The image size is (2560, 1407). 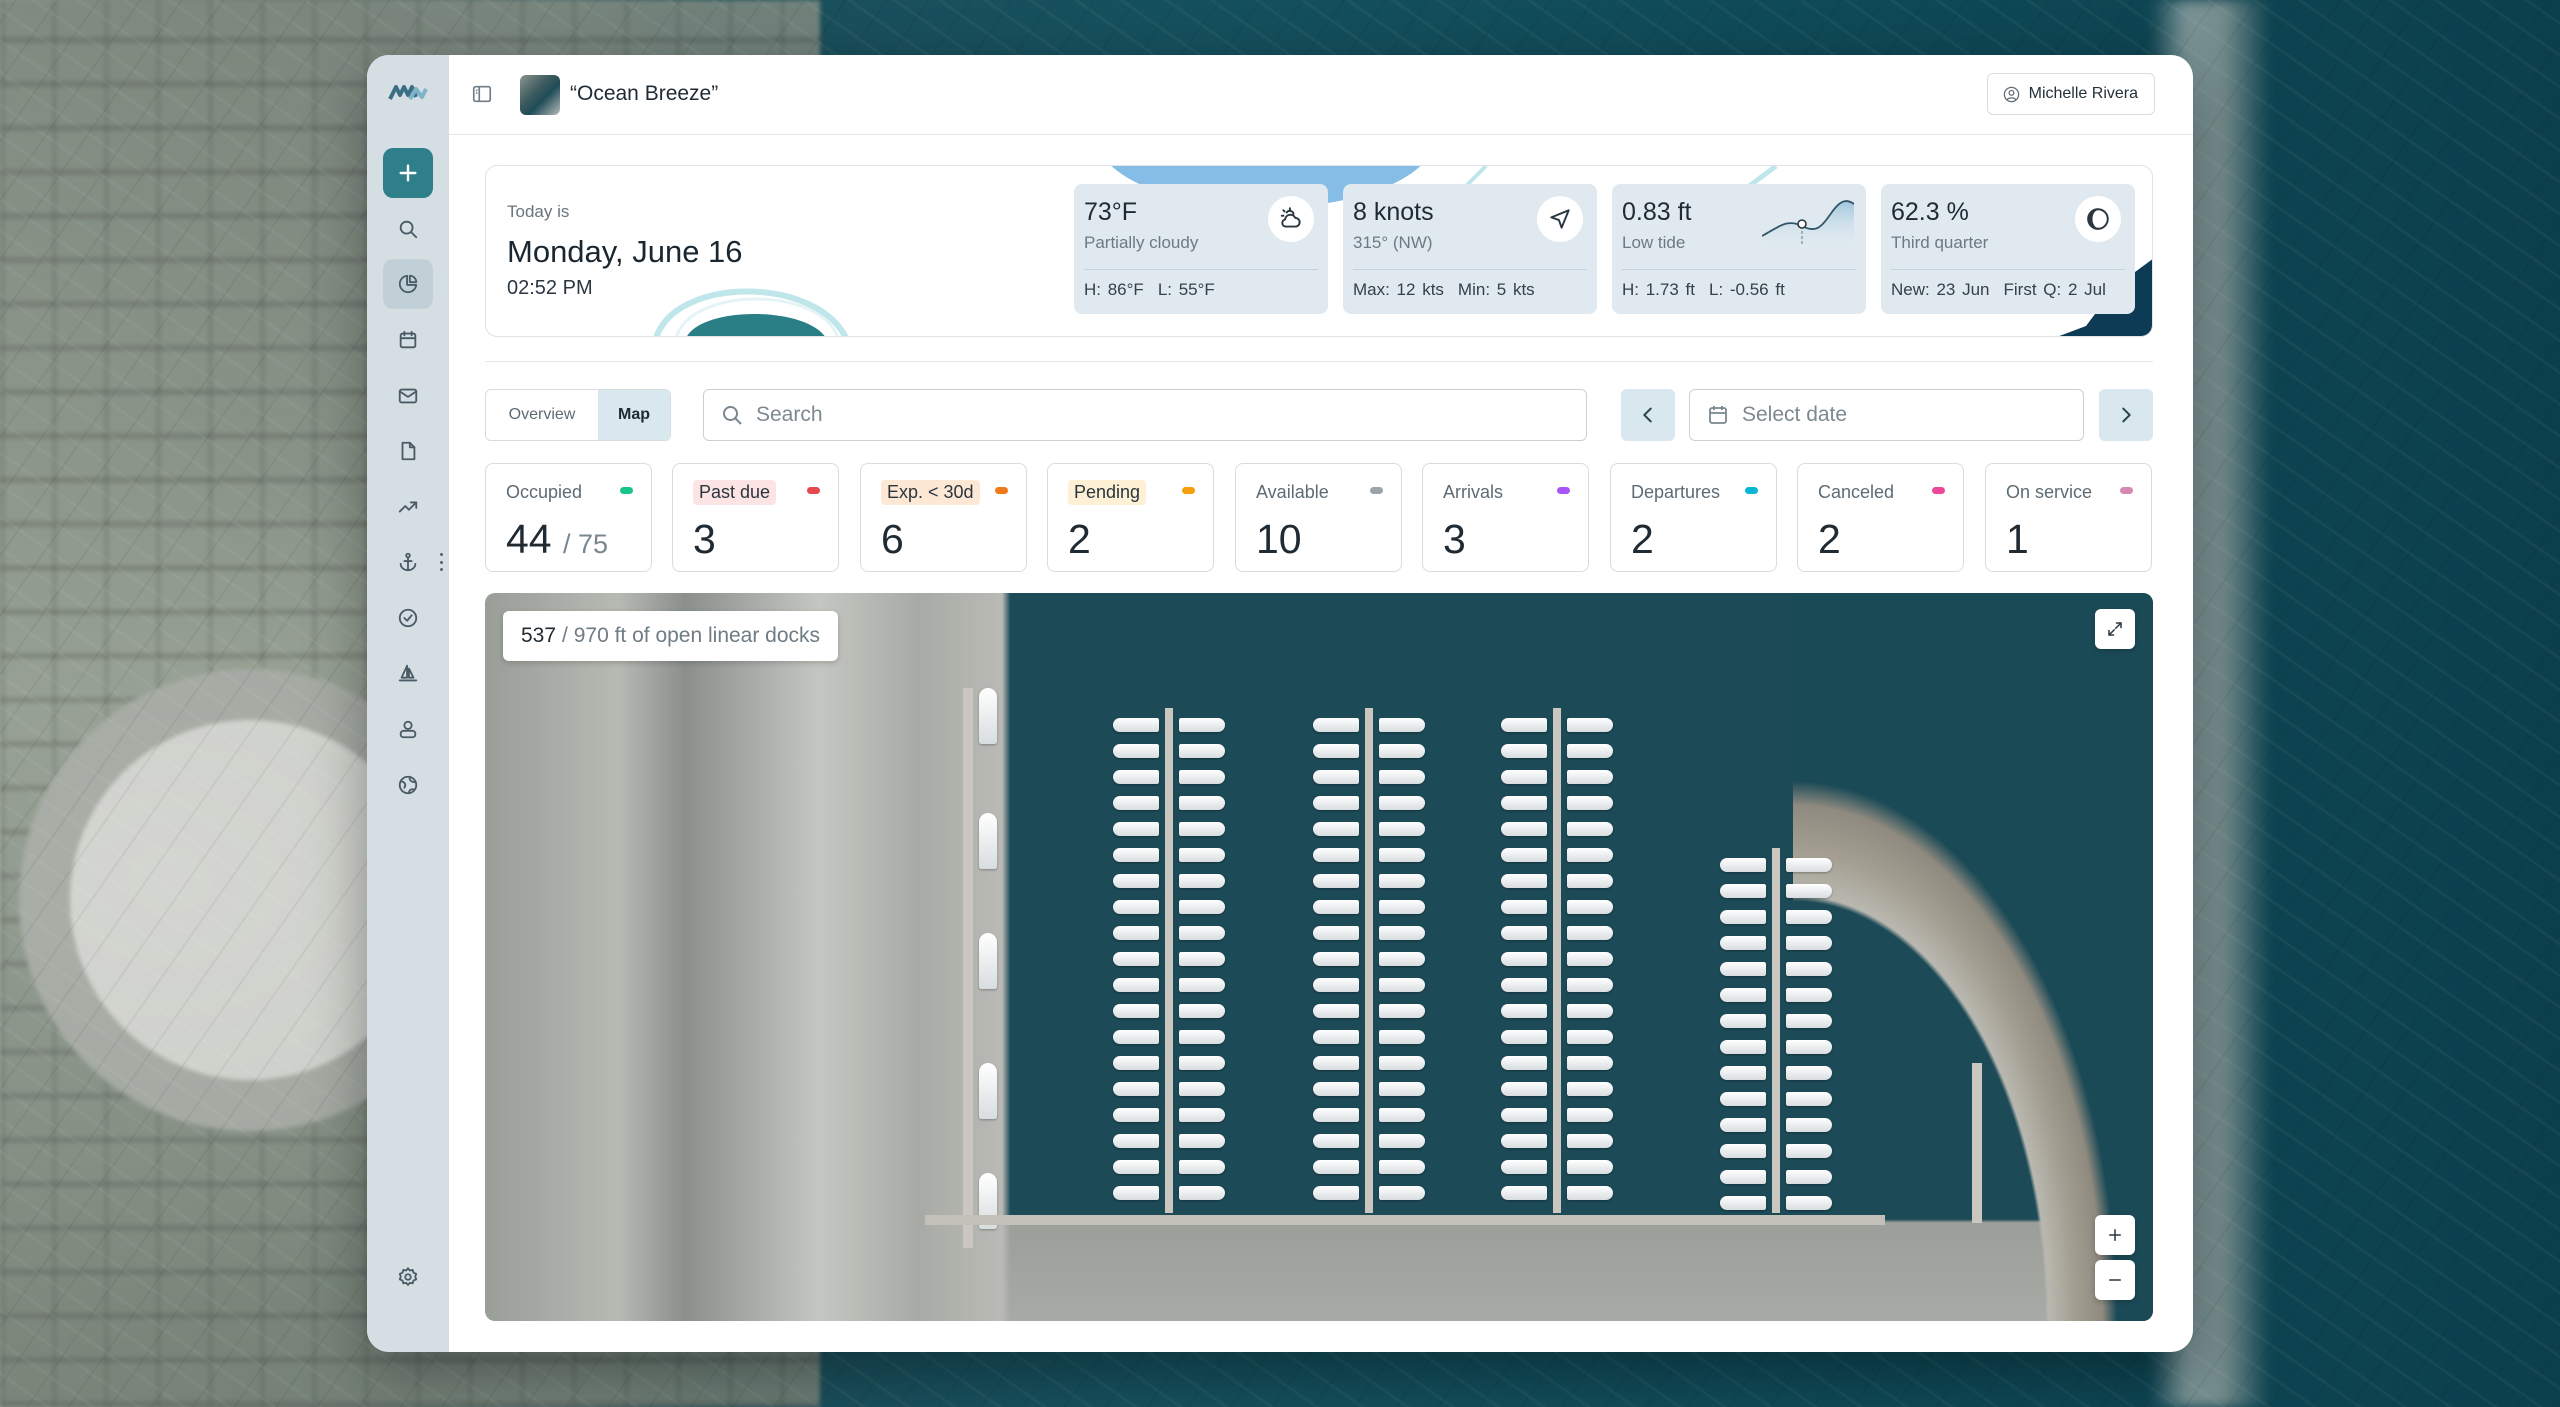 I want to click on temperature-low: L: 55°F, so click(x=1186, y=289).